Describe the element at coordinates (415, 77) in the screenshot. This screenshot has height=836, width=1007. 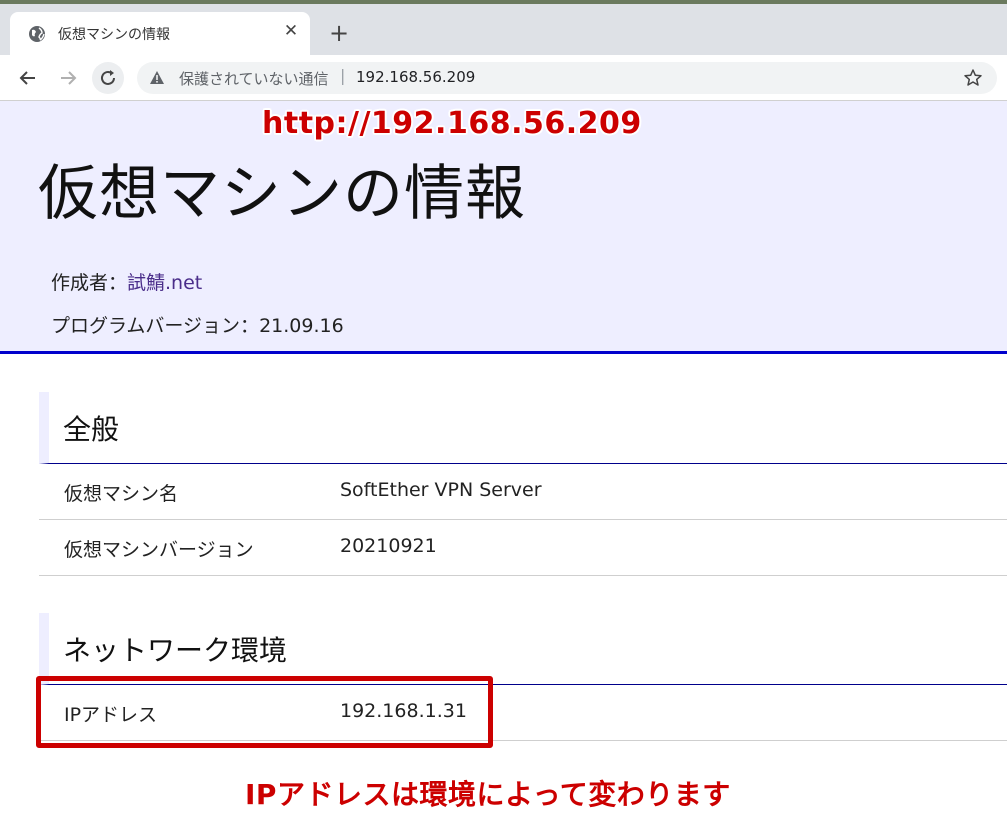
I see `url-text: 192.168.56.209` at that location.